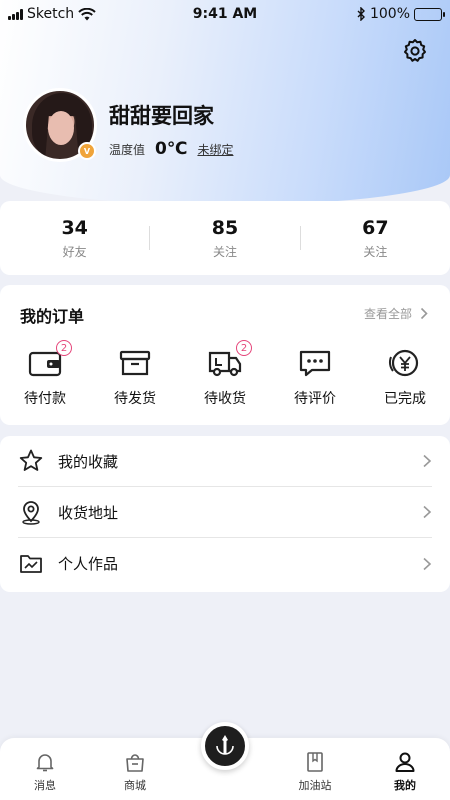 The width and height of the screenshot is (450, 800). I want to click on order-pending-review: 待评价, so click(315, 377).